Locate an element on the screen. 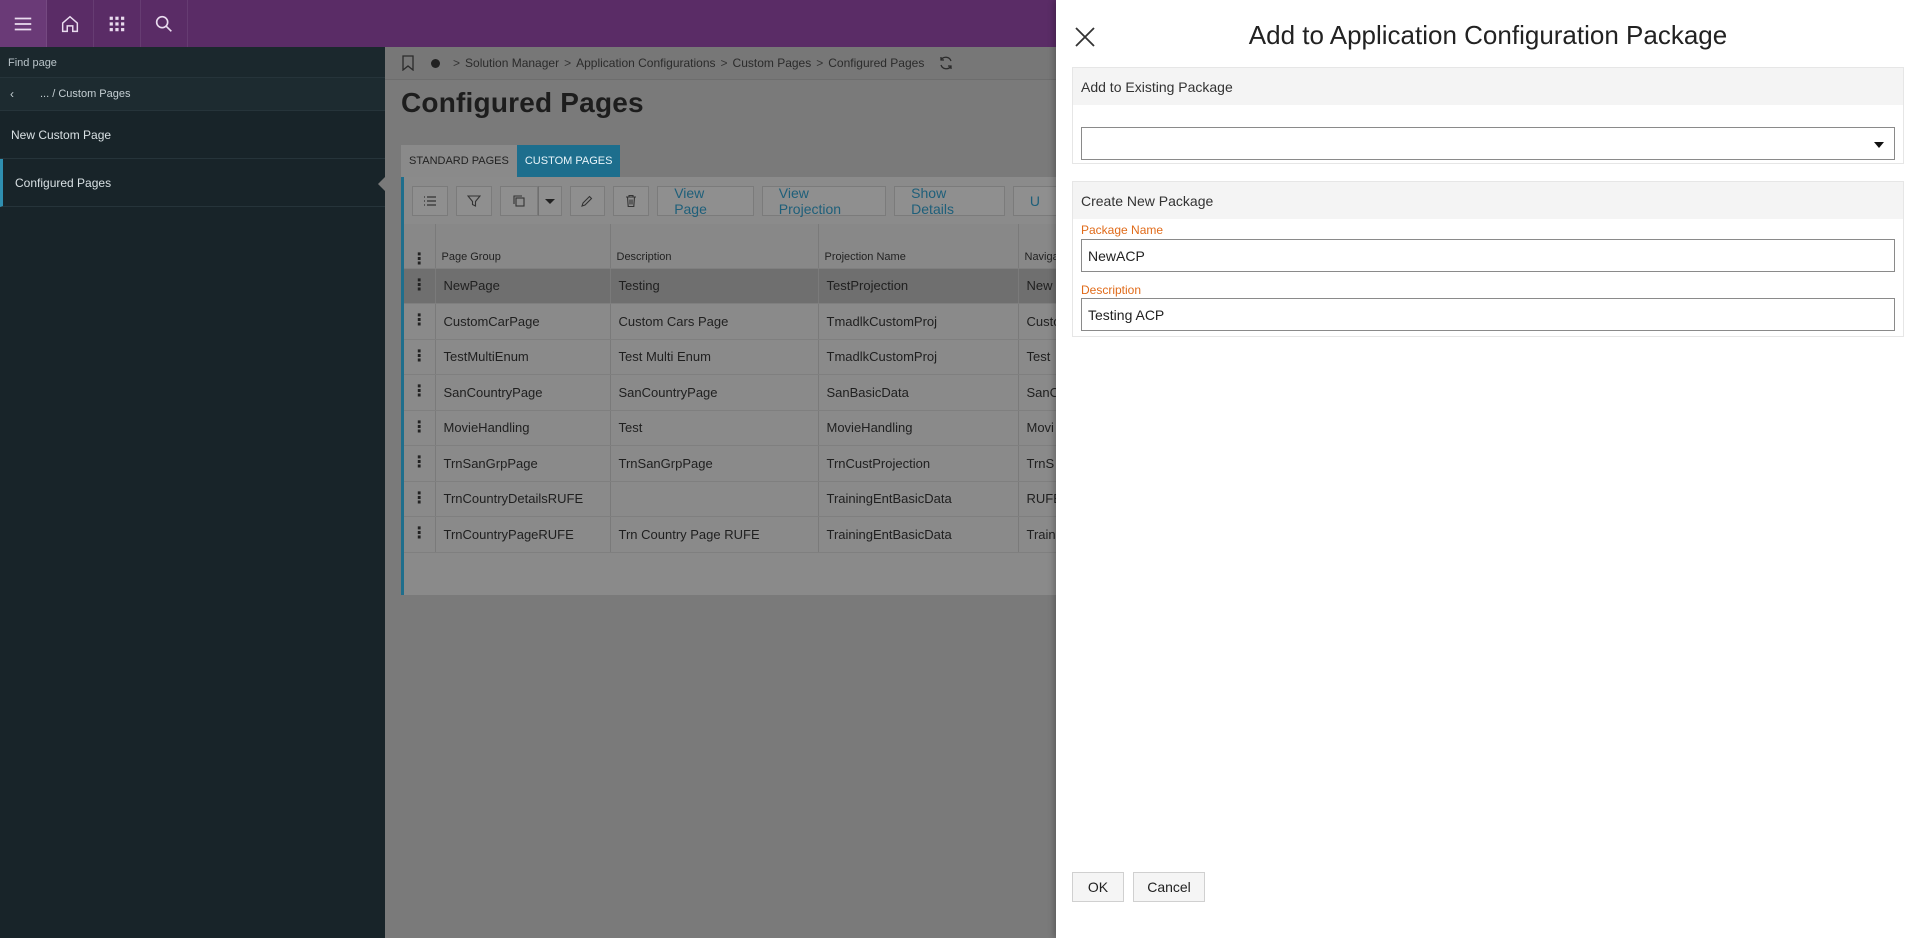 The width and height of the screenshot is (1920, 938). copy-split-button is located at coordinates (530, 200).